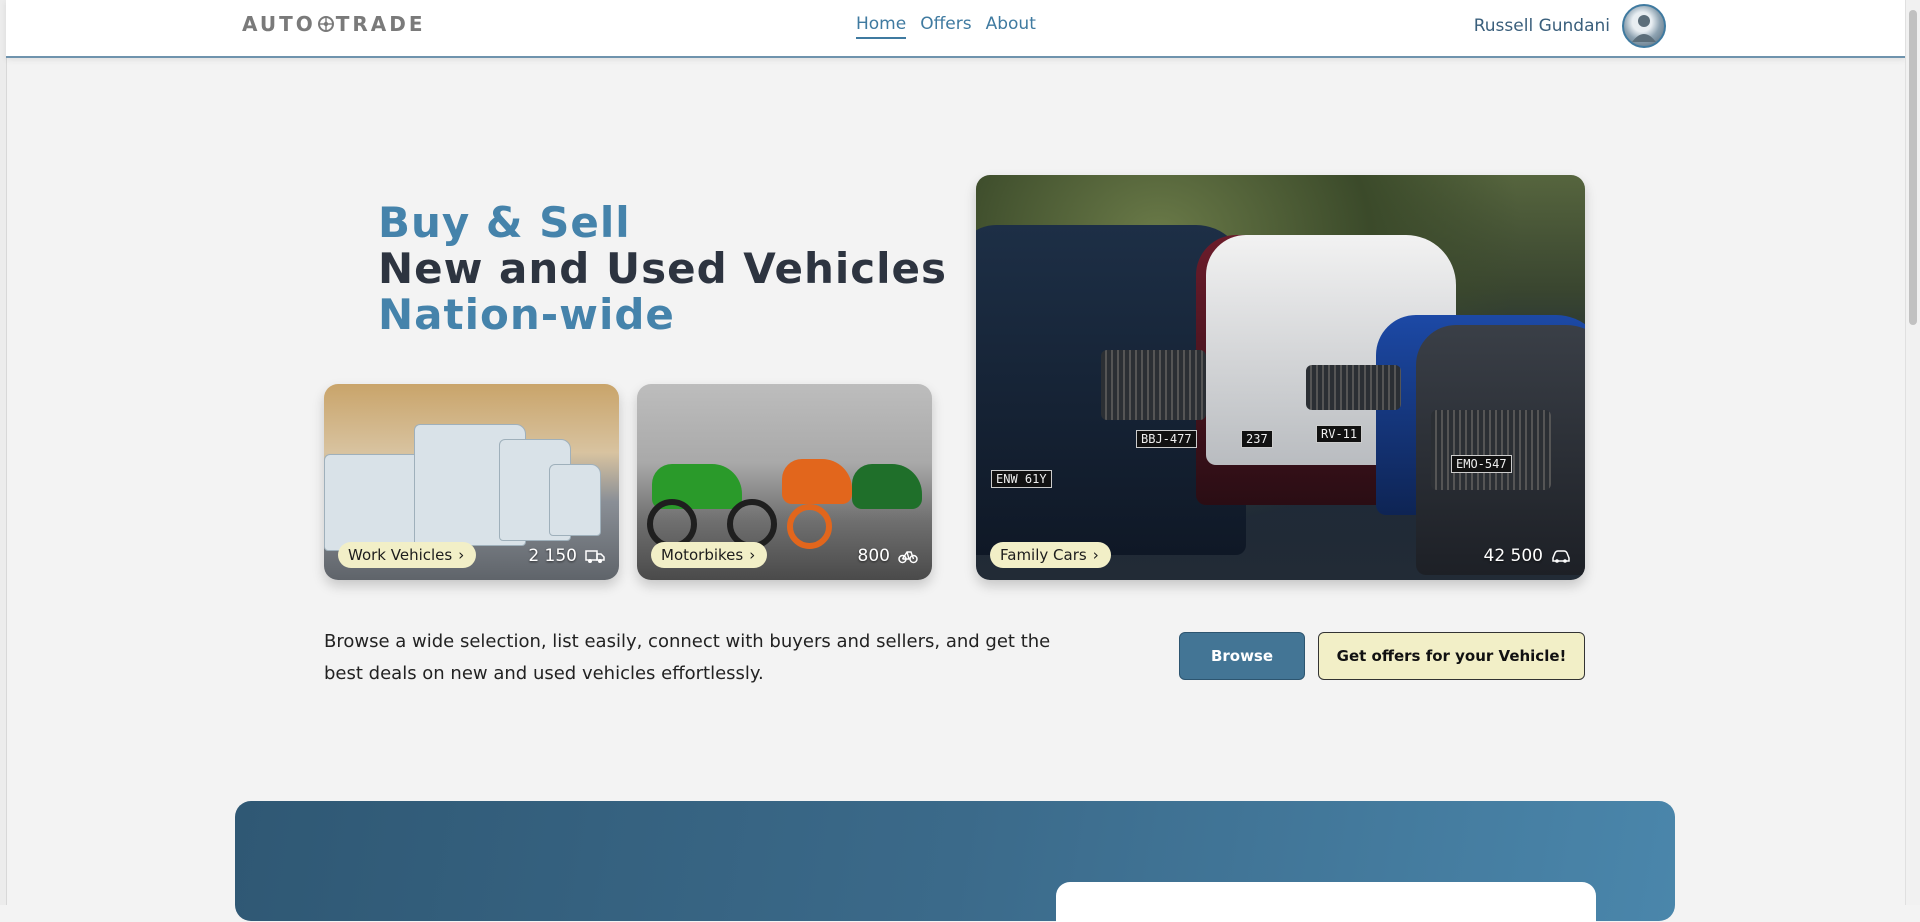 The height and width of the screenshot is (922, 1920). What do you see at coordinates (784, 482) in the screenshot?
I see `category-card-motorbikes: Motorbikes › 800` at bounding box center [784, 482].